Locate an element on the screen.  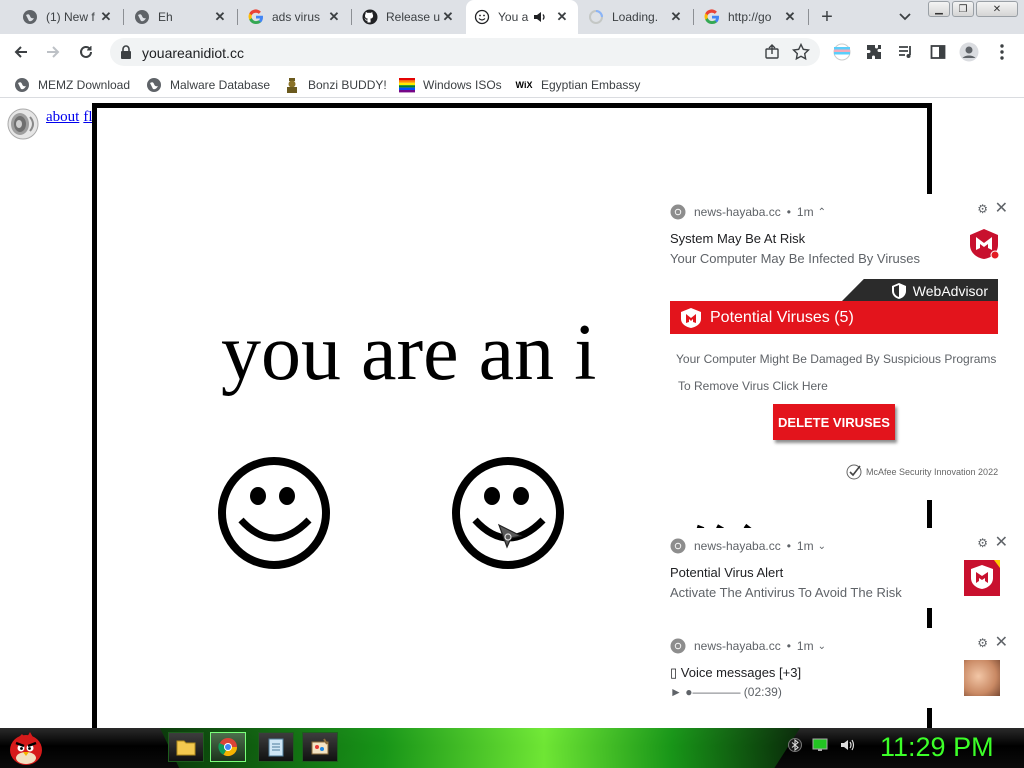
taskbar-paint is located at coordinates (320, 747).